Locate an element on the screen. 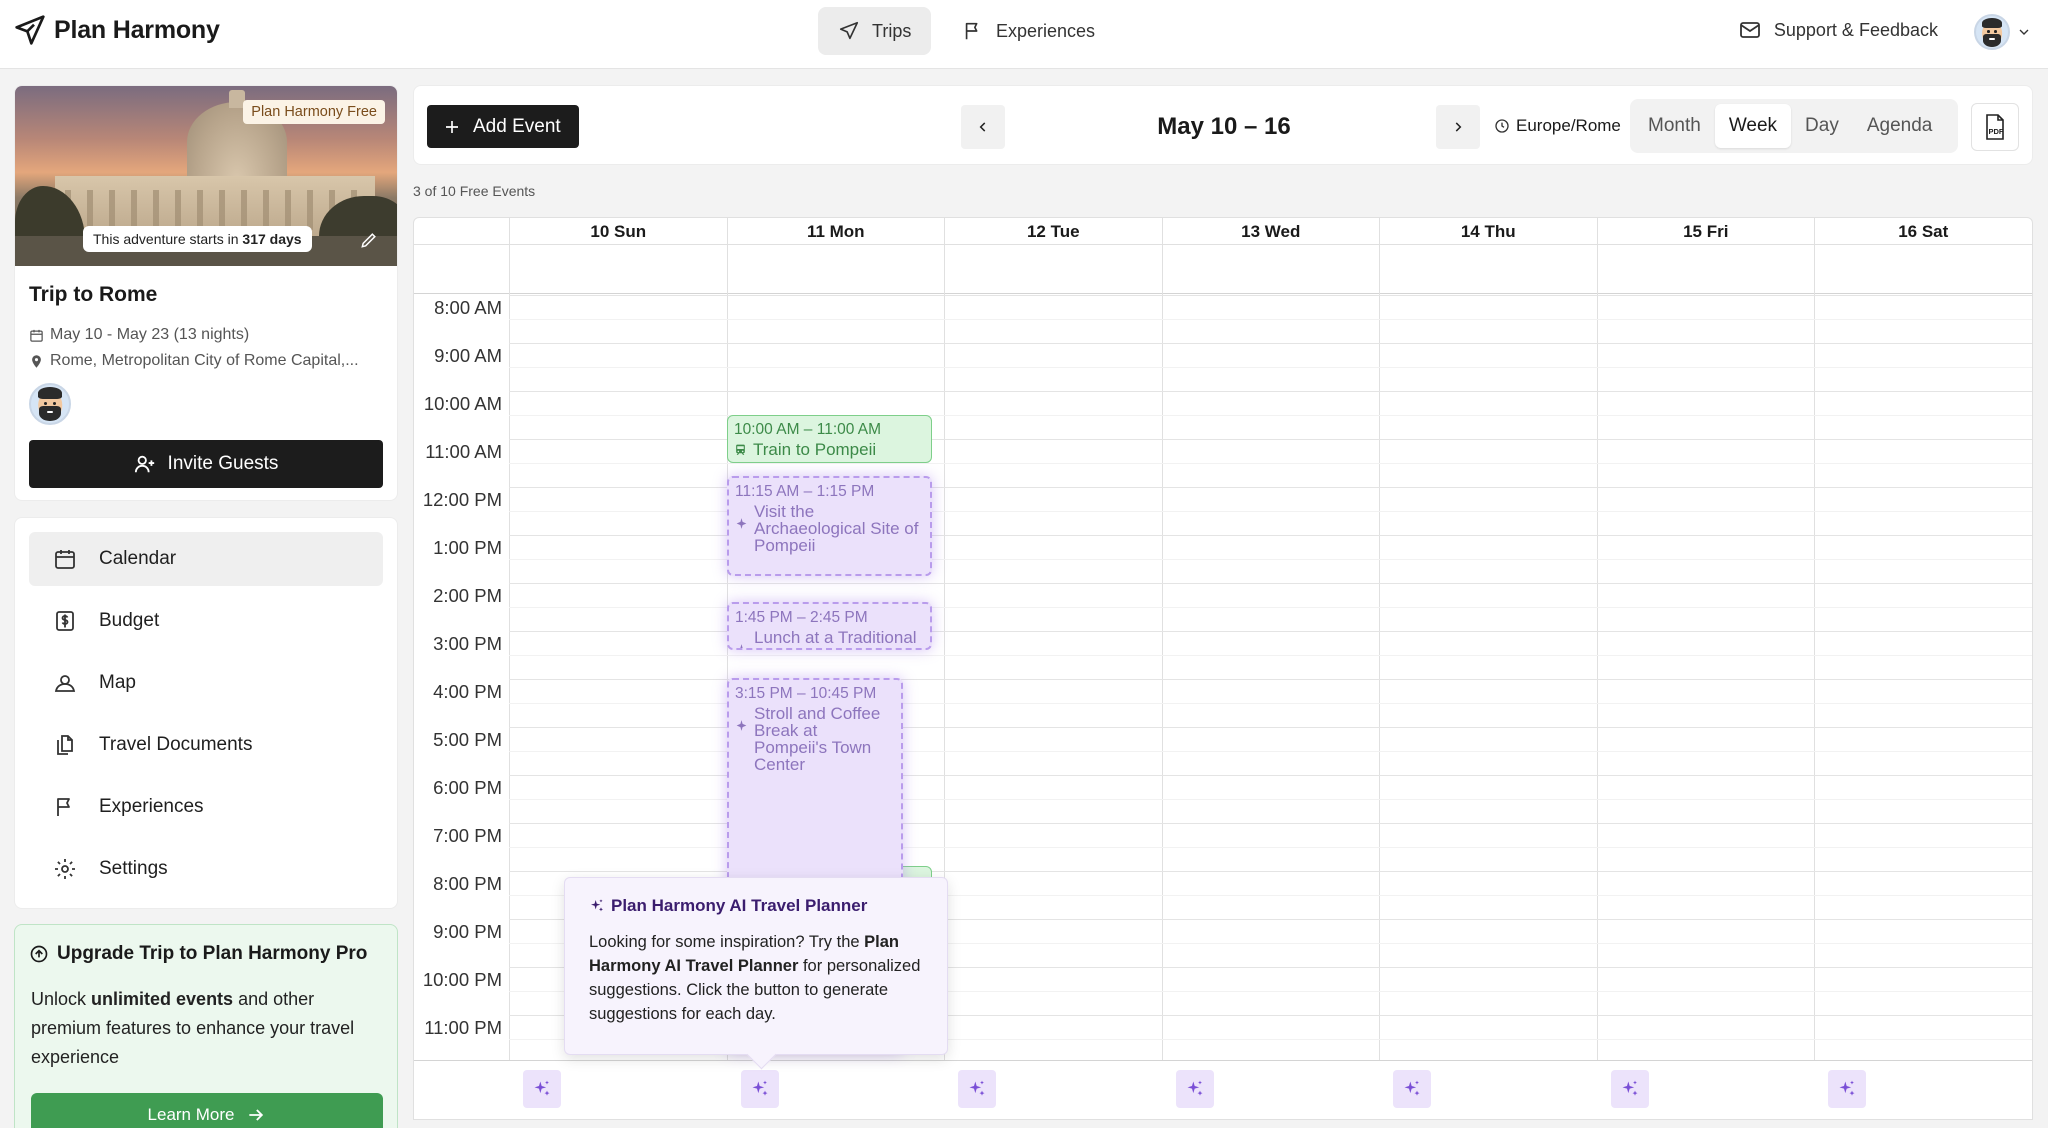  app-logo: Plan Harmony is located at coordinates (117, 30).